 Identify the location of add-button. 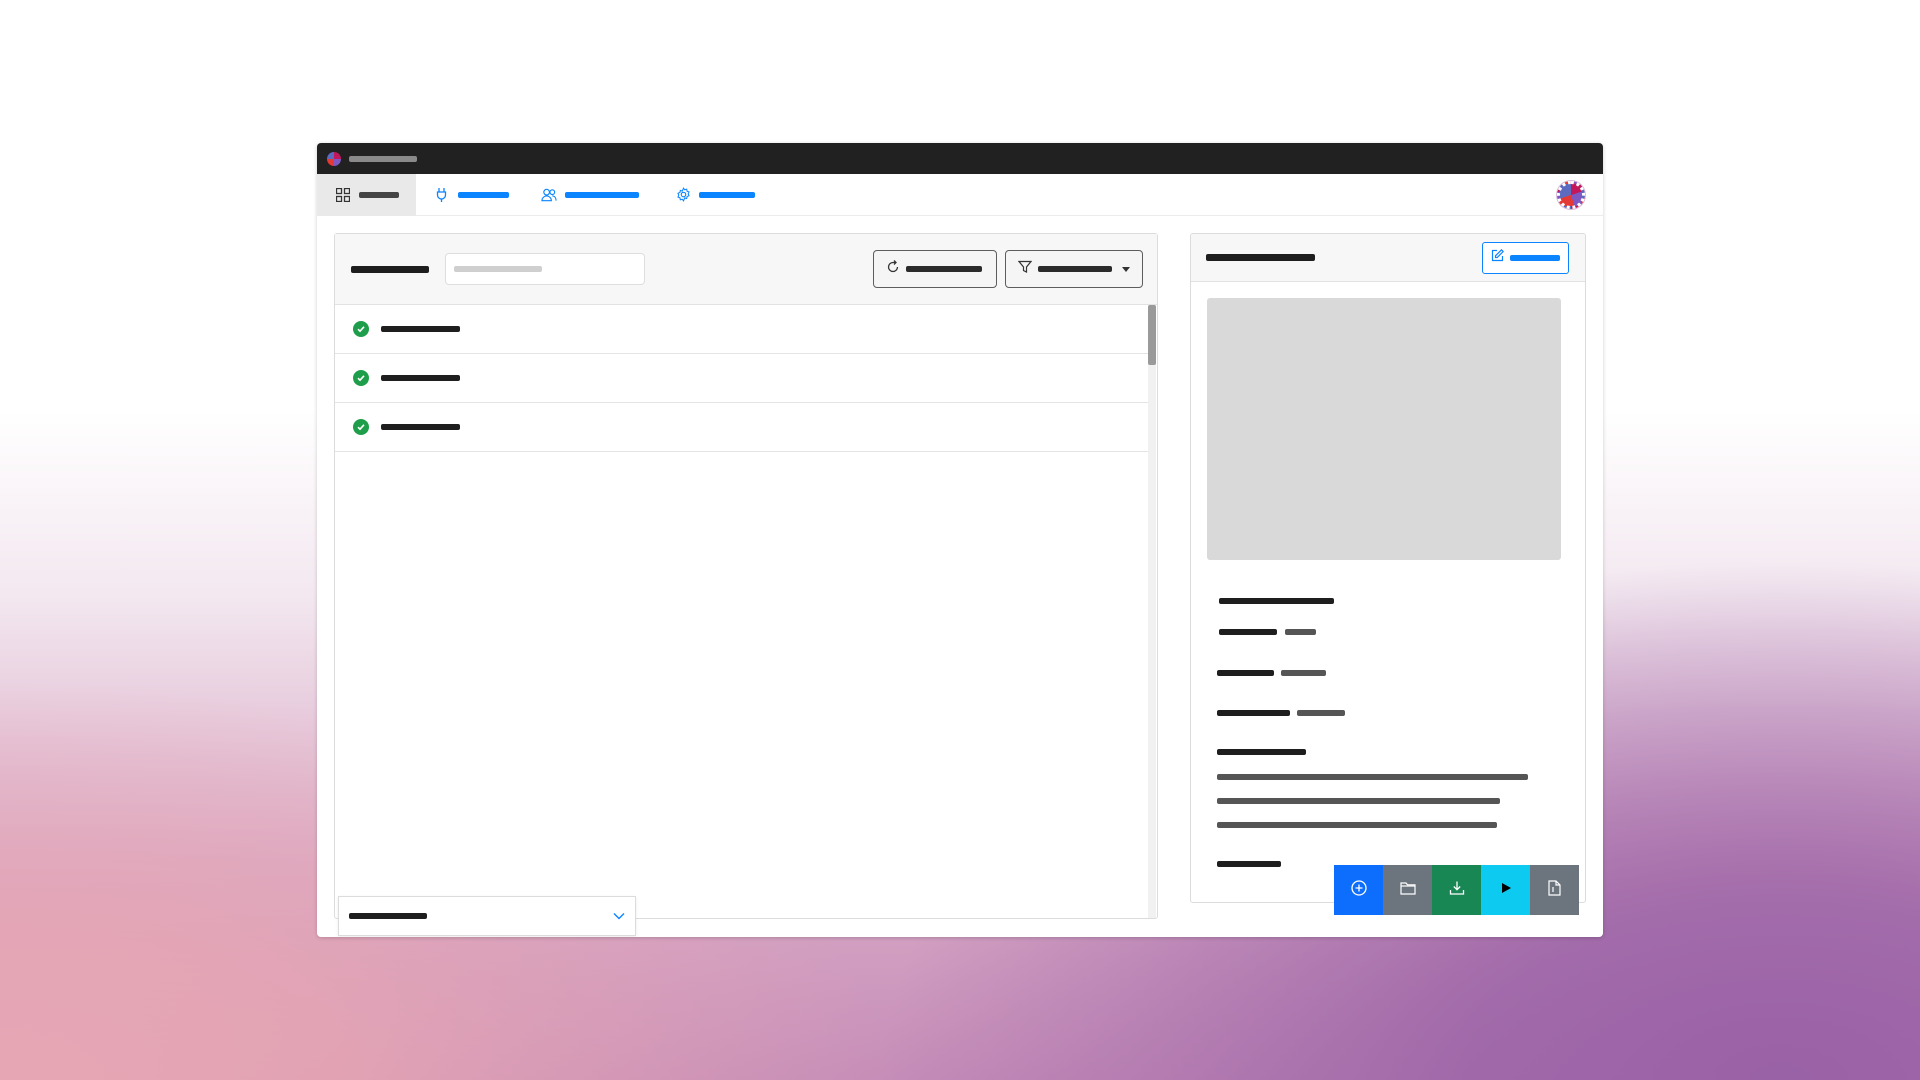
(1358, 890).